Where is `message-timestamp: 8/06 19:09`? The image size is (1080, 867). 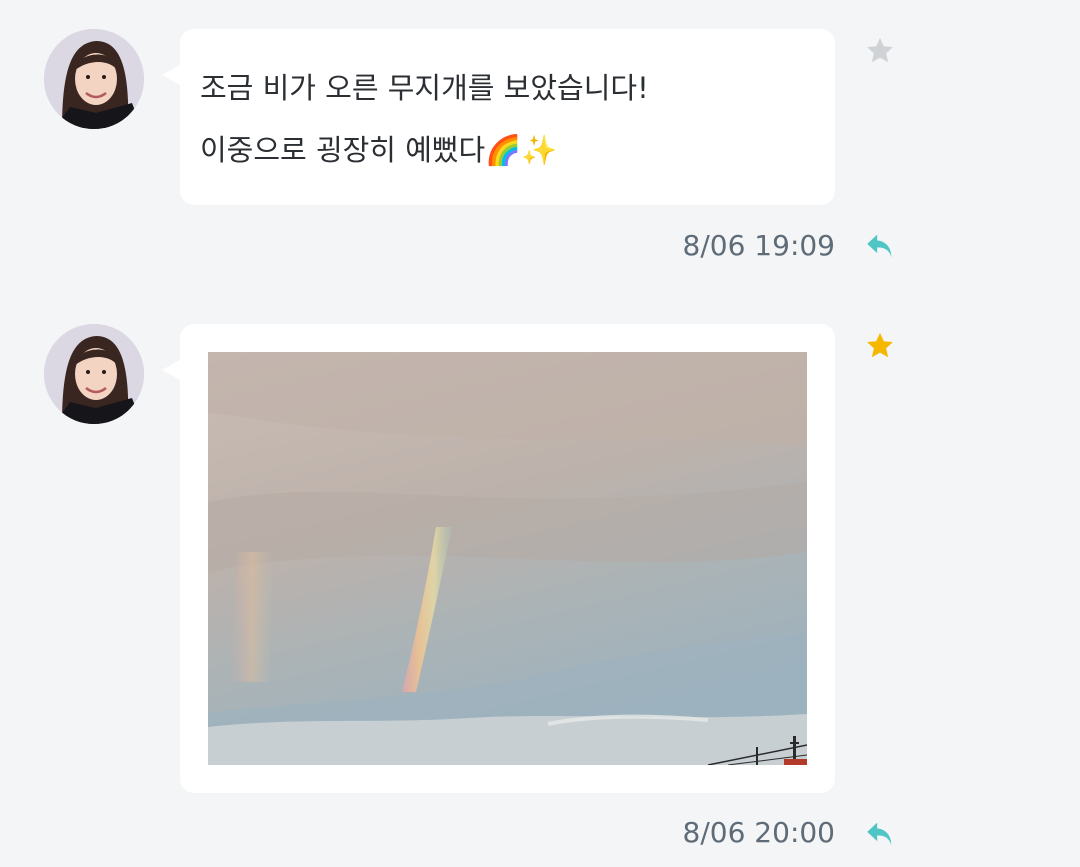 message-timestamp: 8/06 19:09 is located at coordinates (758, 245).